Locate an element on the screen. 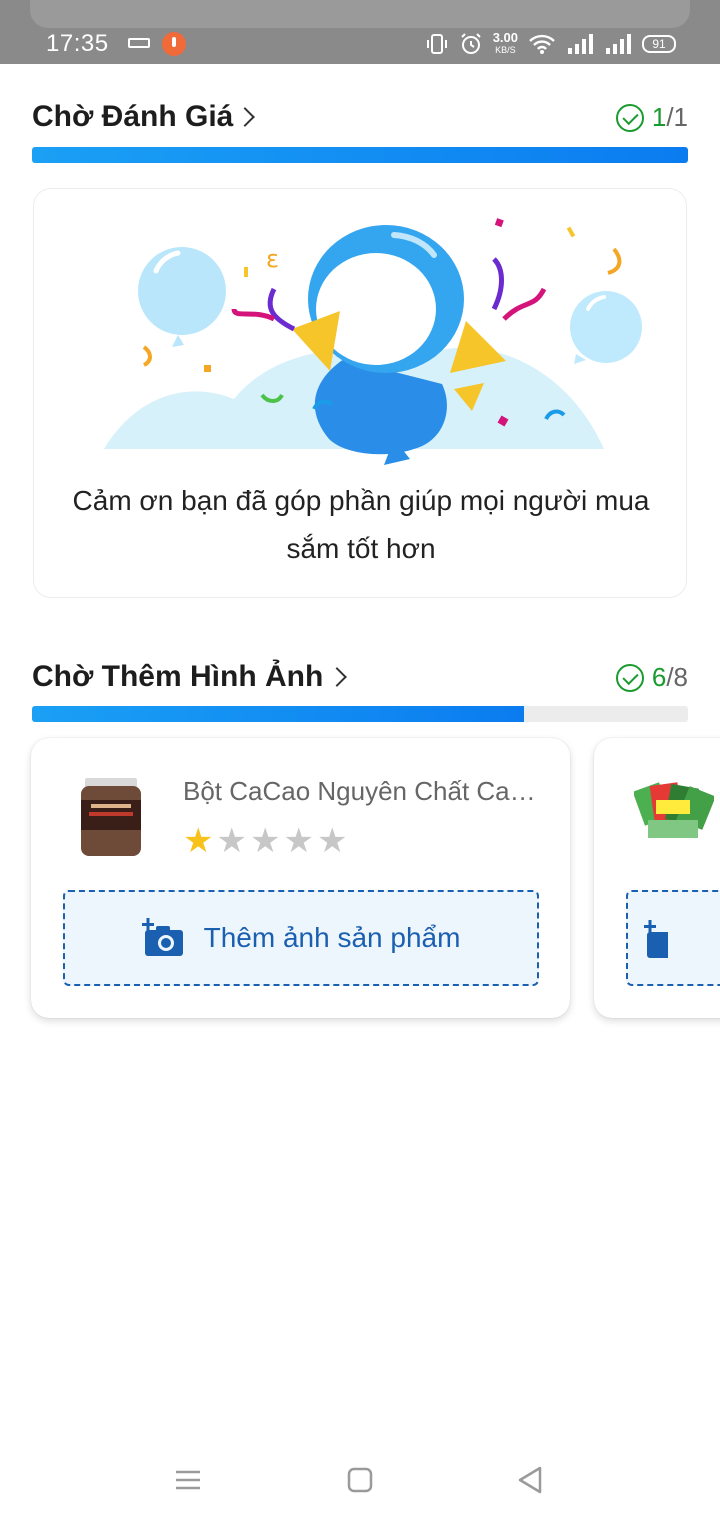  photos-total-count: /8 is located at coordinates (677, 677).